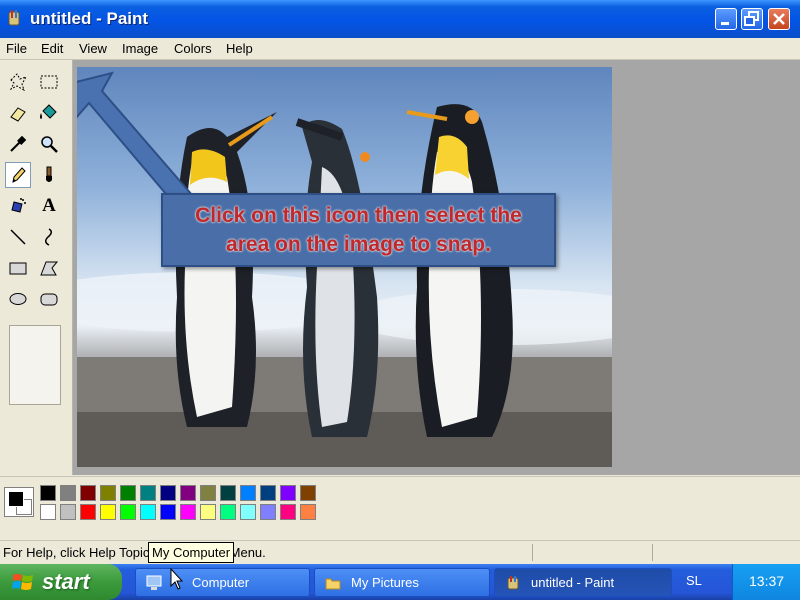  I want to click on tool-text: A, so click(49, 206).